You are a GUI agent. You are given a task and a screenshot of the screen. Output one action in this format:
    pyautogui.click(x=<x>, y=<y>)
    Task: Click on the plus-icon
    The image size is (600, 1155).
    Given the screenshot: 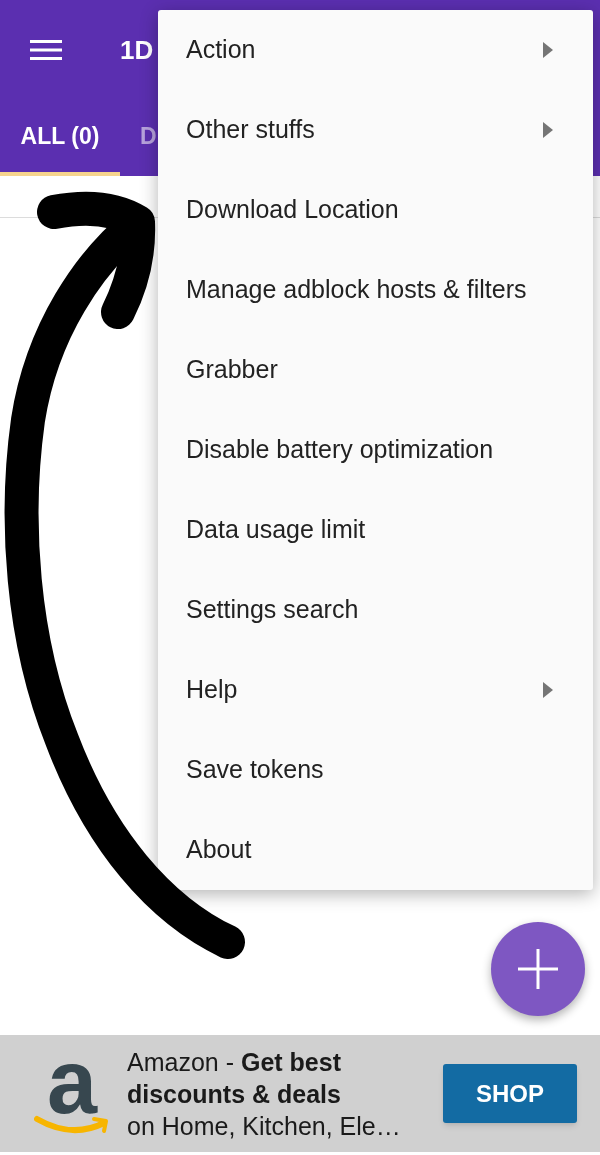 What is the action you would take?
    pyautogui.click(x=538, y=969)
    